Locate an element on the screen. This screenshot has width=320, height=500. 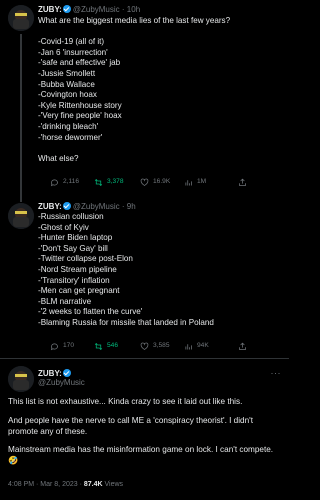
divider is located at coordinates (144, 358).